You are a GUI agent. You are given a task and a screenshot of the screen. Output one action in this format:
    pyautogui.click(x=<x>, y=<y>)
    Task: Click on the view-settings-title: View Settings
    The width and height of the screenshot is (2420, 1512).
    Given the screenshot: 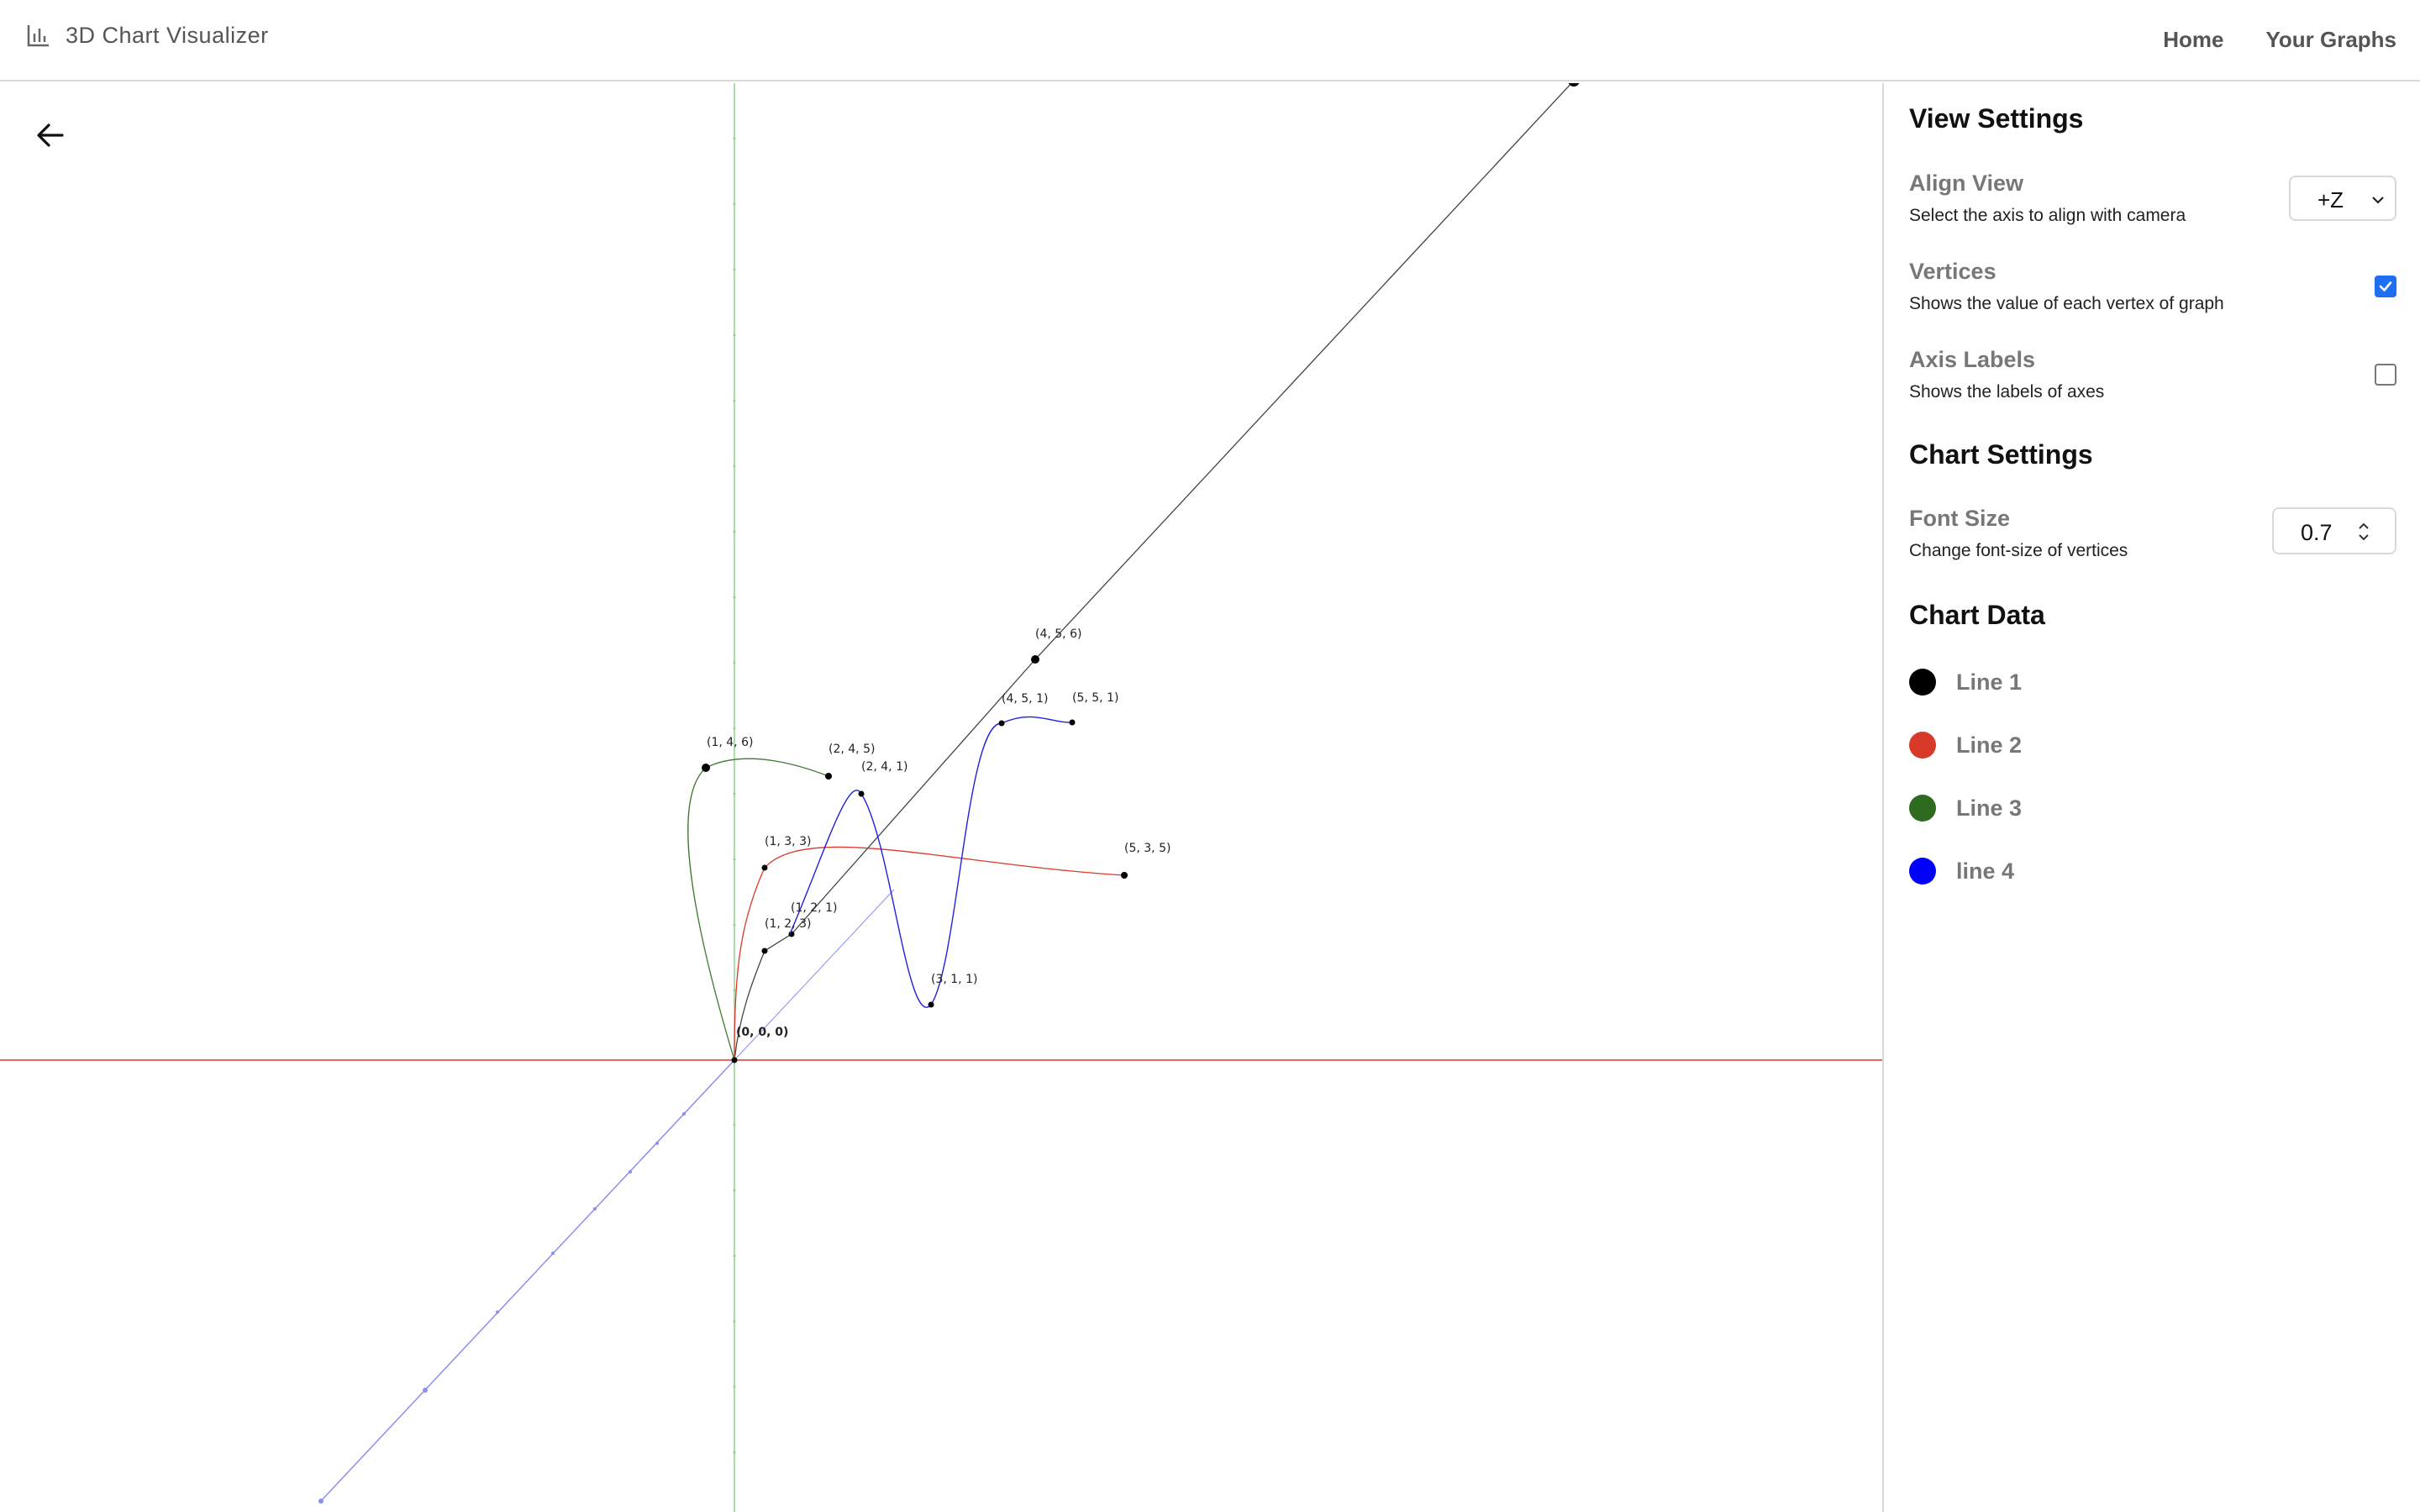 What is the action you would take?
    pyautogui.click(x=1996, y=118)
    